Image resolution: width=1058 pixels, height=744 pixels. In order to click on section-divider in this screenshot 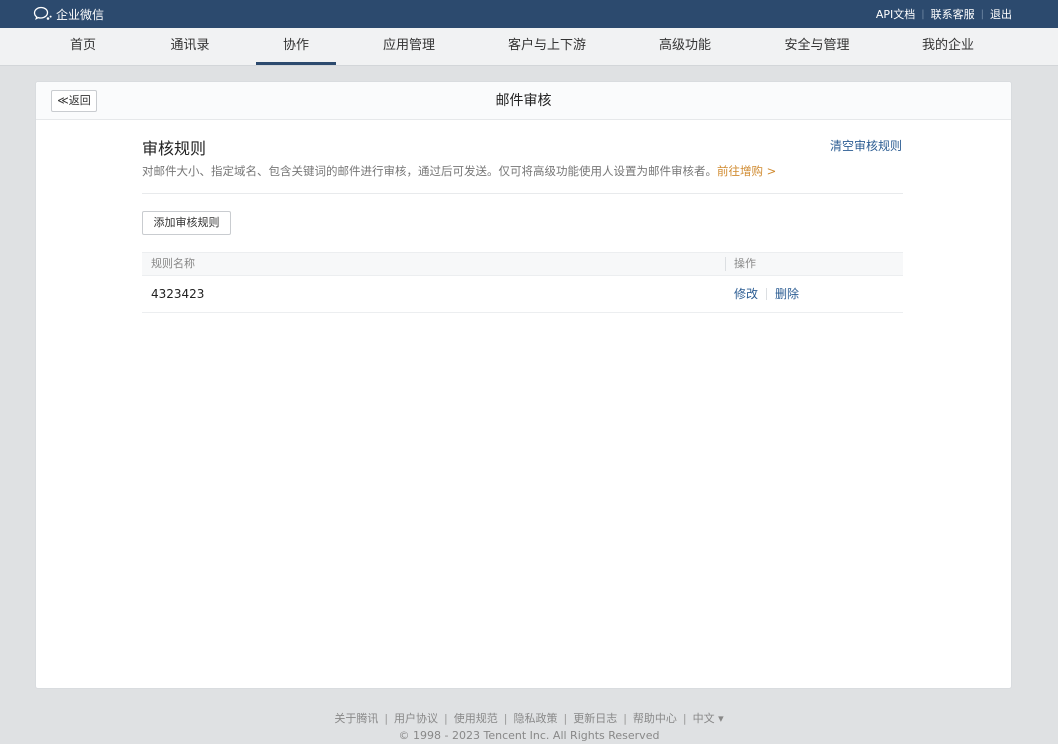, I will do `click(522, 193)`.